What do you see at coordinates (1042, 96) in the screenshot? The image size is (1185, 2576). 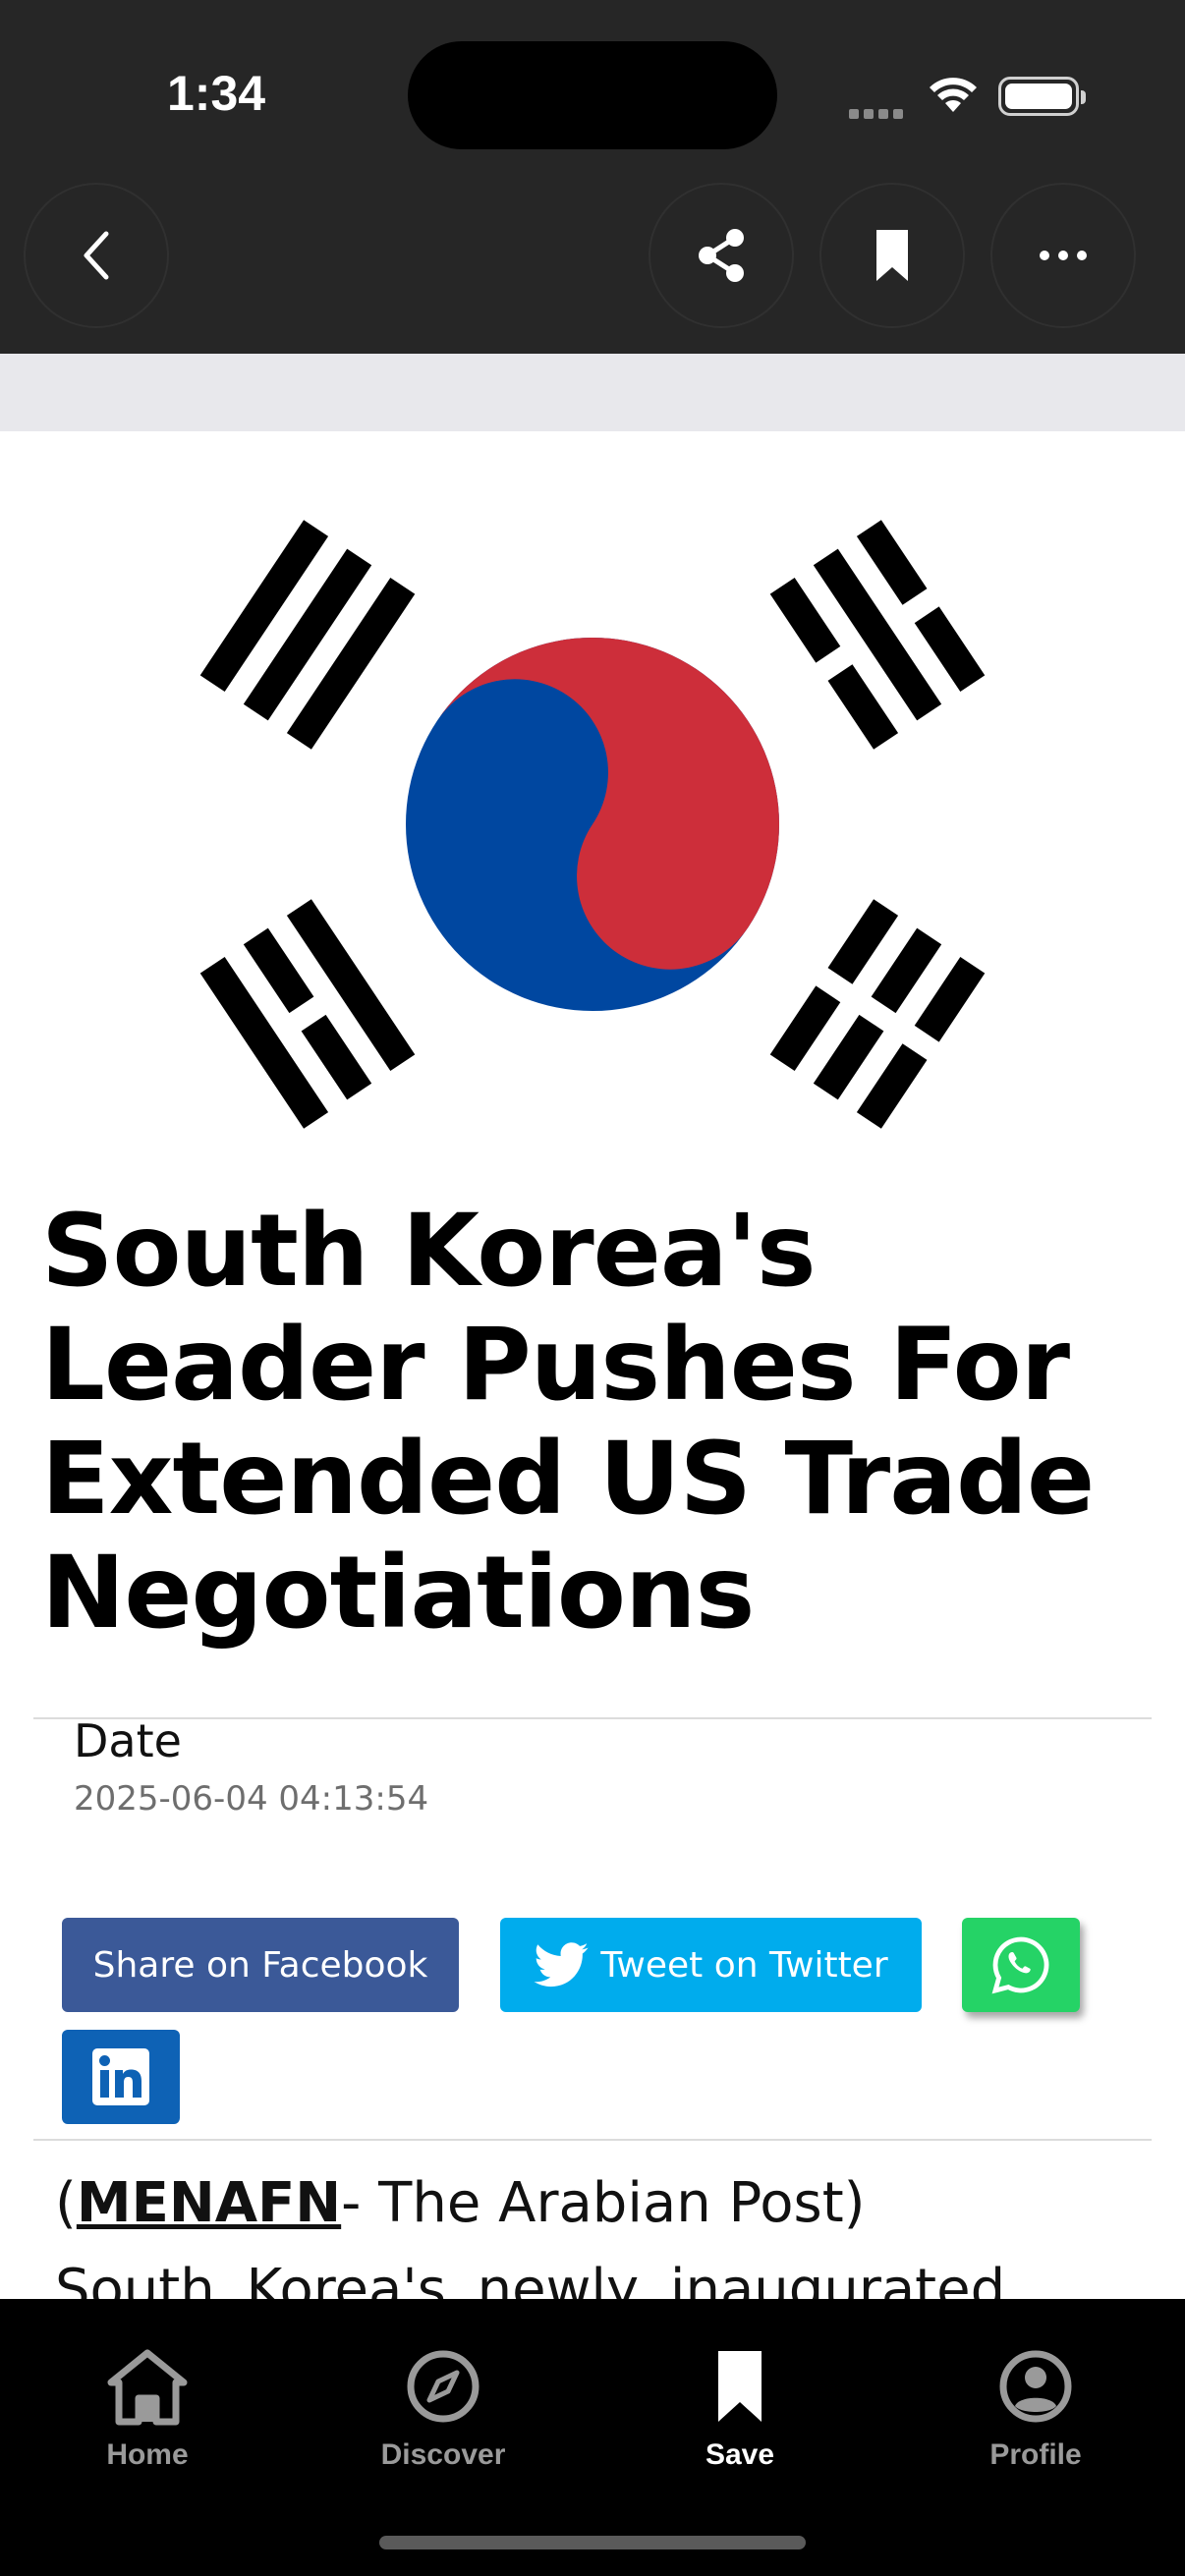 I see `battery-icon` at bounding box center [1042, 96].